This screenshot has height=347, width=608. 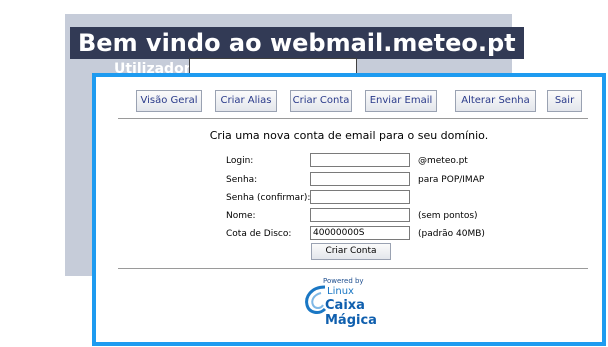 What do you see at coordinates (343, 281) in the screenshot?
I see `logo-powered-by-text: Powered by` at bounding box center [343, 281].